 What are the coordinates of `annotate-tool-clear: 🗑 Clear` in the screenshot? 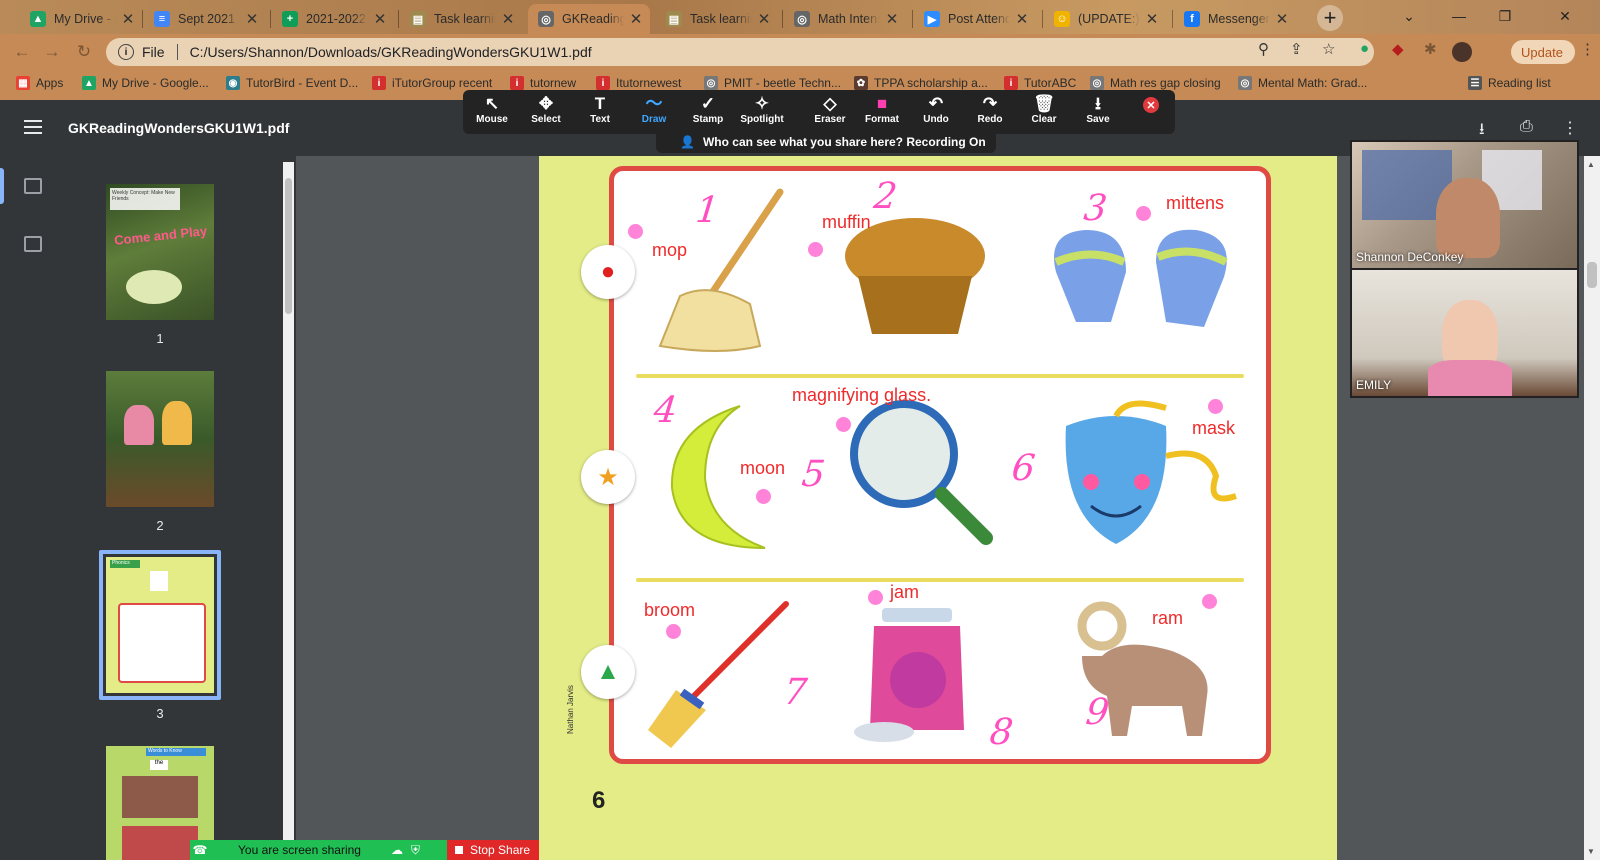 It's located at (1044, 109).